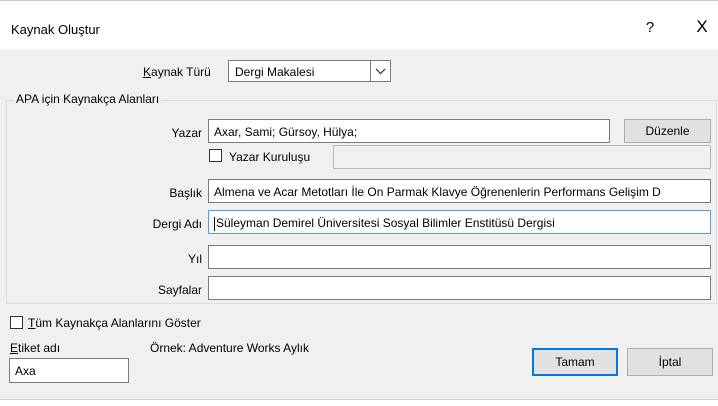 This screenshot has height=406, width=718. What do you see at coordinates (522, 157) in the screenshot?
I see `corporate-author-input` at bounding box center [522, 157].